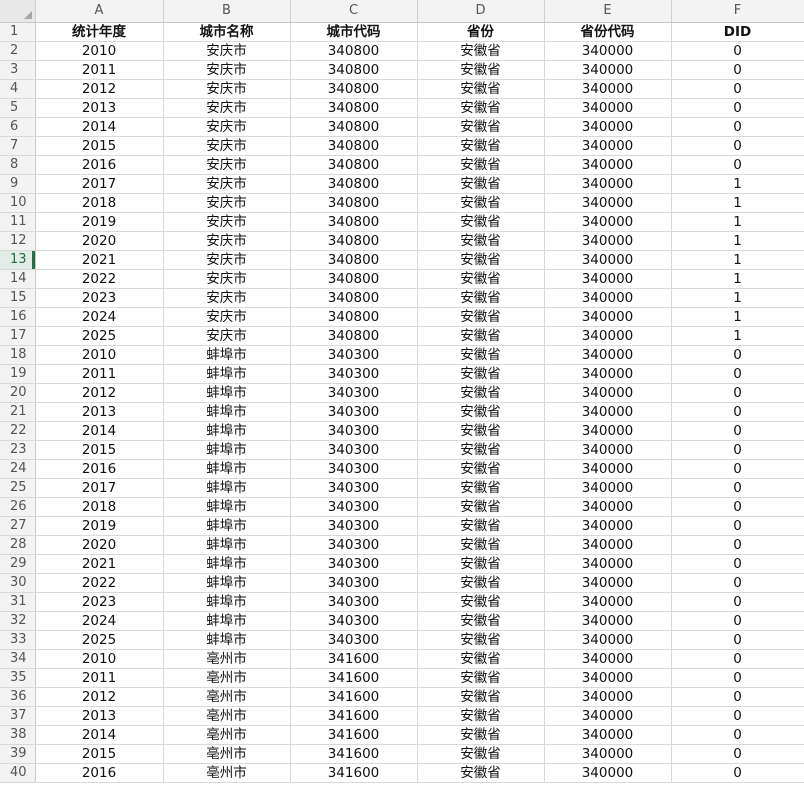 The height and width of the screenshot is (787, 804). What do you see at coordinates (18, 621) in the screenshot?
I see `row-header: 32` at bounding box center [18, 621].